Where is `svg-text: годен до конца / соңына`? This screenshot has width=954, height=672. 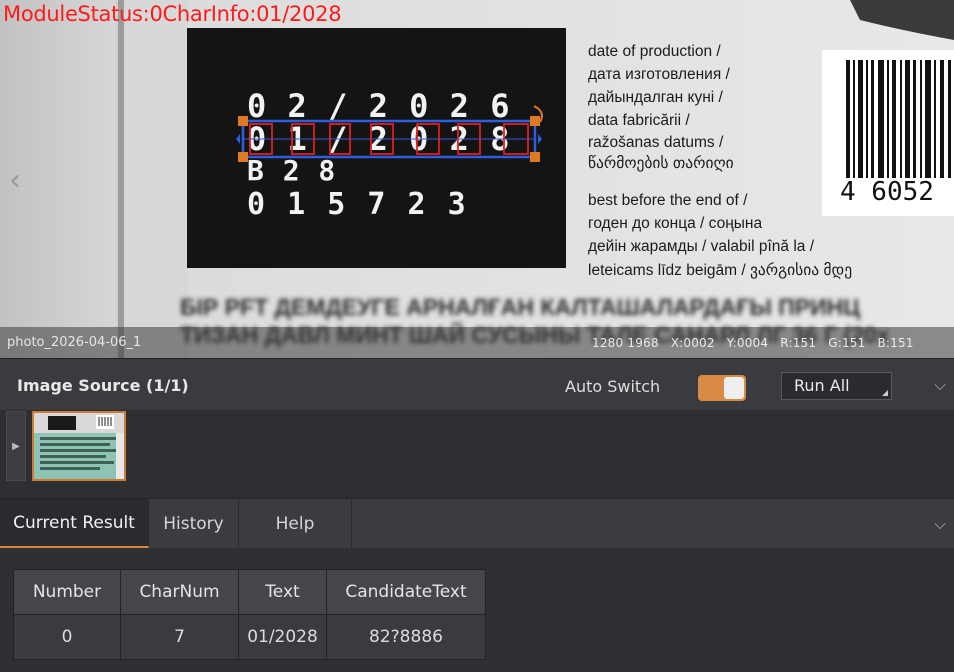 svg-text: годен до конца / соңына is located at coordinates (675, 223).